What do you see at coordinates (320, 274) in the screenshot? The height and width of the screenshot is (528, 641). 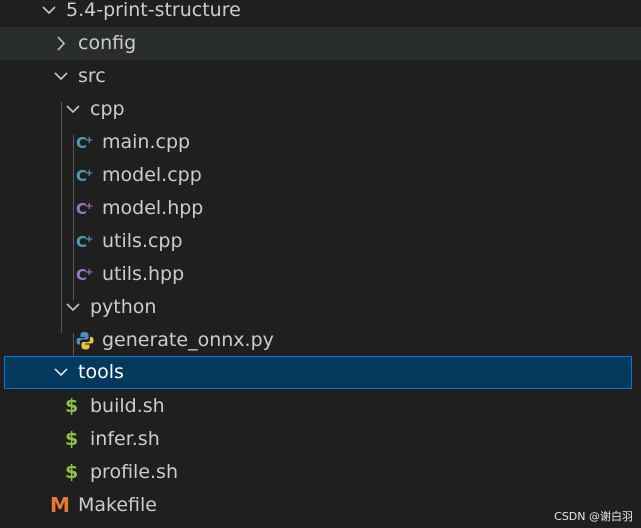 I see `tree-file-utils-hpp: C + utils.hpp` at bounding box center [320, 274].